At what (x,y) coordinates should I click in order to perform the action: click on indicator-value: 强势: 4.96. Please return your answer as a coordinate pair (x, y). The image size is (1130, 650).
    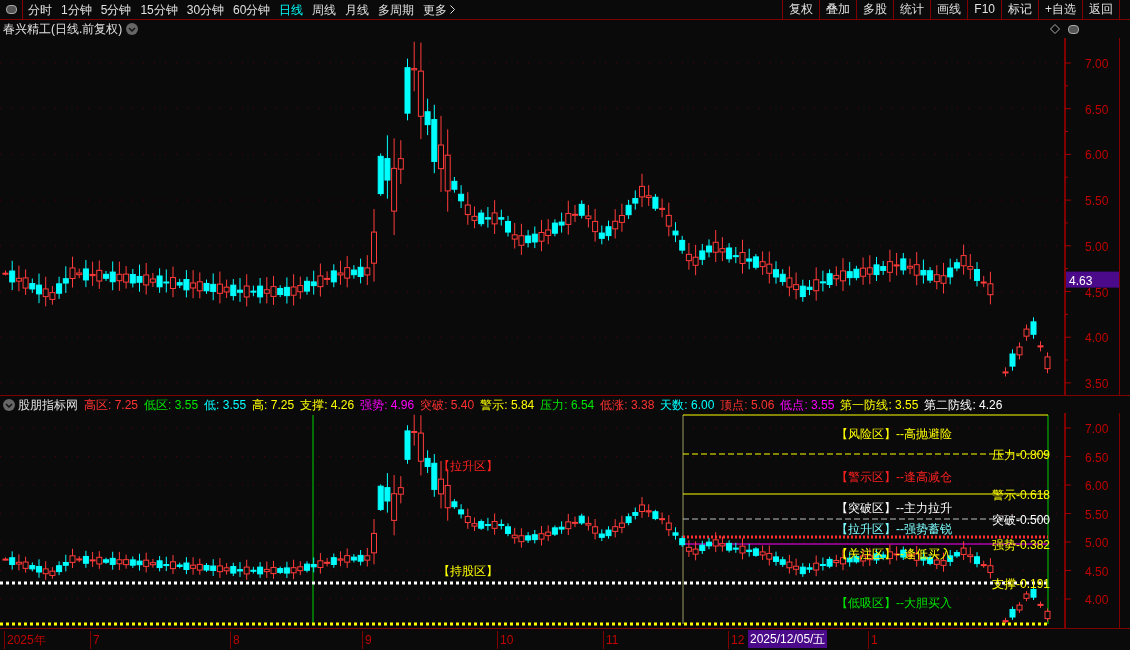
    Looking at the image, I should click on (387, 405).